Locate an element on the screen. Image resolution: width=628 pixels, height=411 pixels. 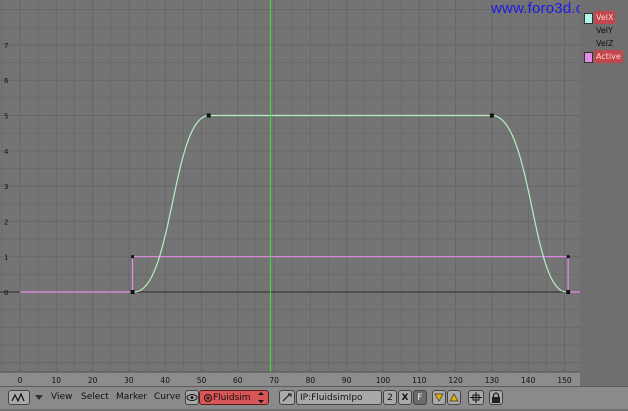
ipo-type-label: Fluidsim is located at coordinates (232, 398).